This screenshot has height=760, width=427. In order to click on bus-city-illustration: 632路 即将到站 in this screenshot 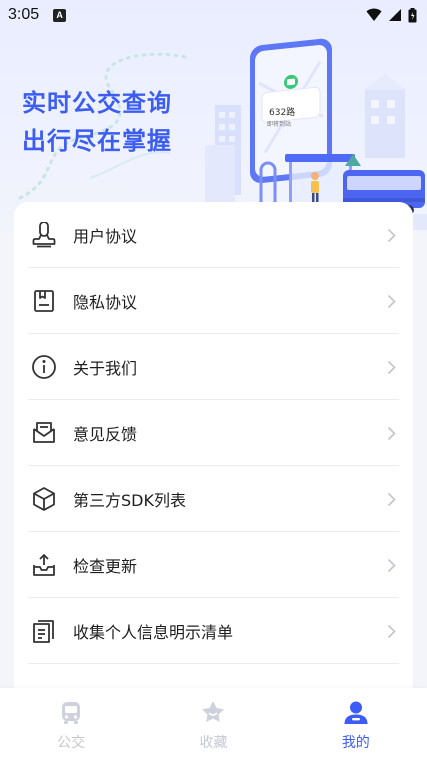, I will do `click(311, 130)`.